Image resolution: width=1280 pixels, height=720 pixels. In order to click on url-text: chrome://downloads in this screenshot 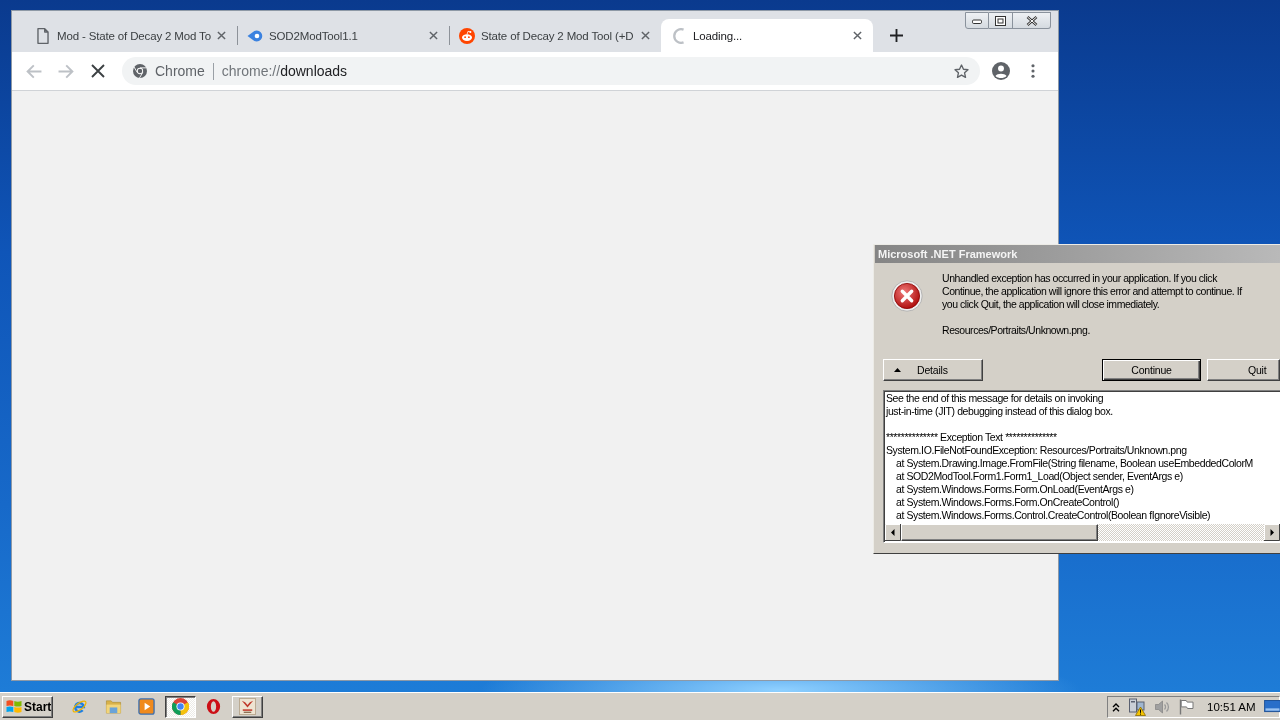, I will do `click(284, 71)`.